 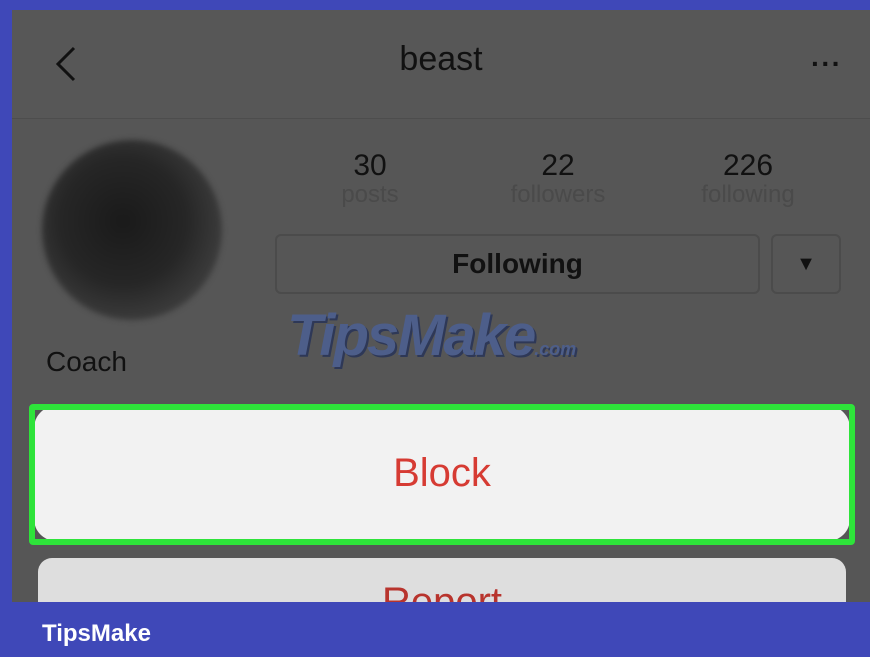 What do you see at coordinates (555, 349) in the screenshot?
I see `watermark-suffix: .com` at bounding box center [555, 349].